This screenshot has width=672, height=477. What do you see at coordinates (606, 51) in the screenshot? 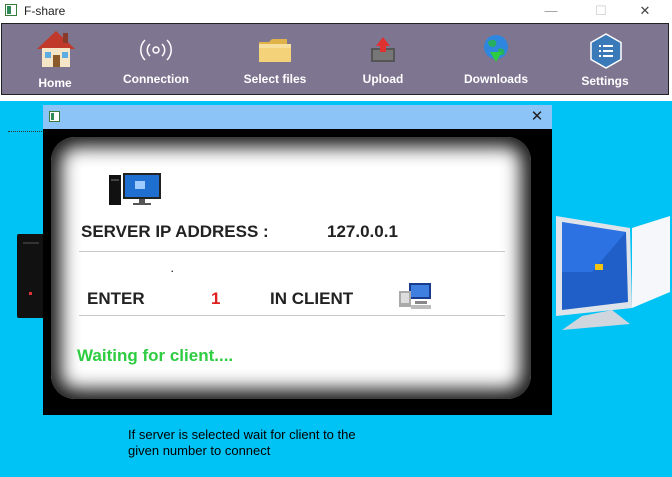
I see `settings-list-icon` at bounding box center [606, 51].